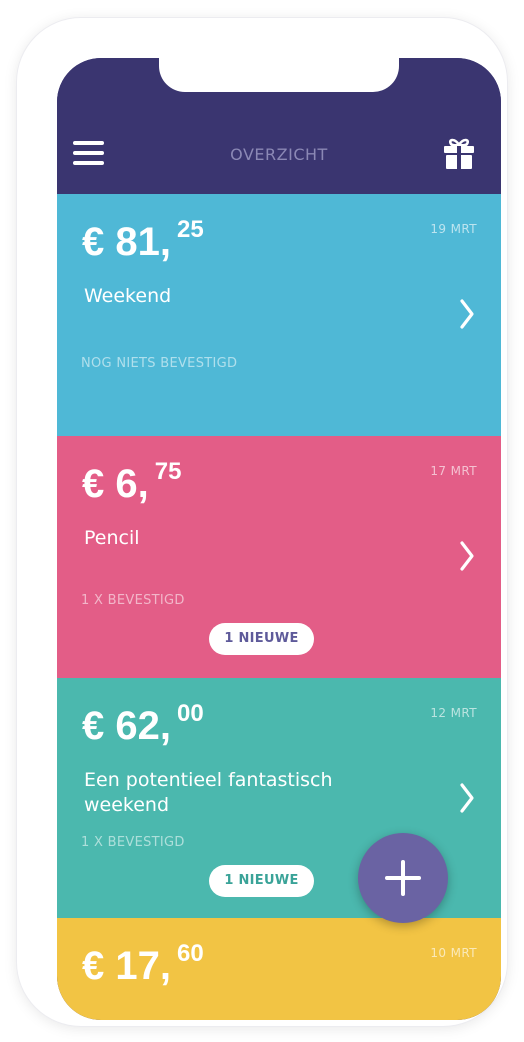 The height and width of the screenshot is (1042, 524). Describe the element at coordinates (159, 363) in the screenshot. I see `confirmation-status: NOG NIETS BEVESTIGD` at that location.